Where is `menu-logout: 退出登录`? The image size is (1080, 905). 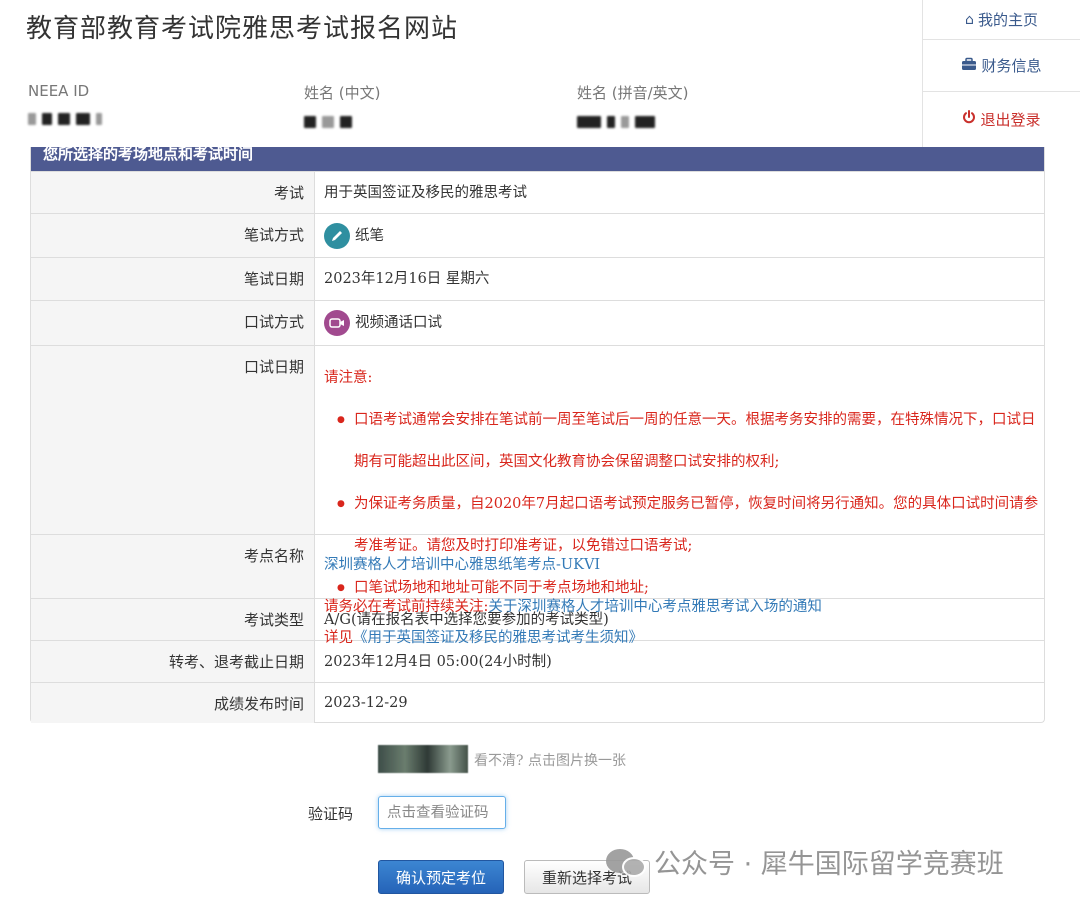
menu-logout: 退出登录 is located at coordinates (1001, 119).